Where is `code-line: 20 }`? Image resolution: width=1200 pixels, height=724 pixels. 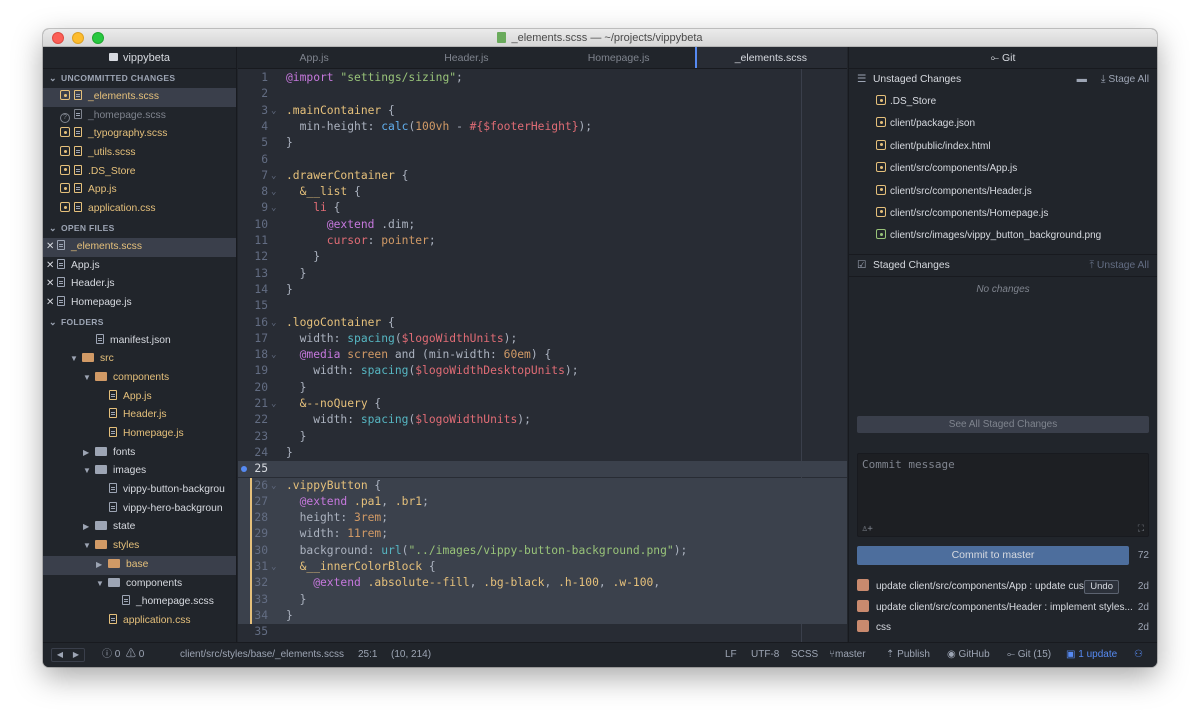
code-line: 20 } is located at coordinates (542, 388).